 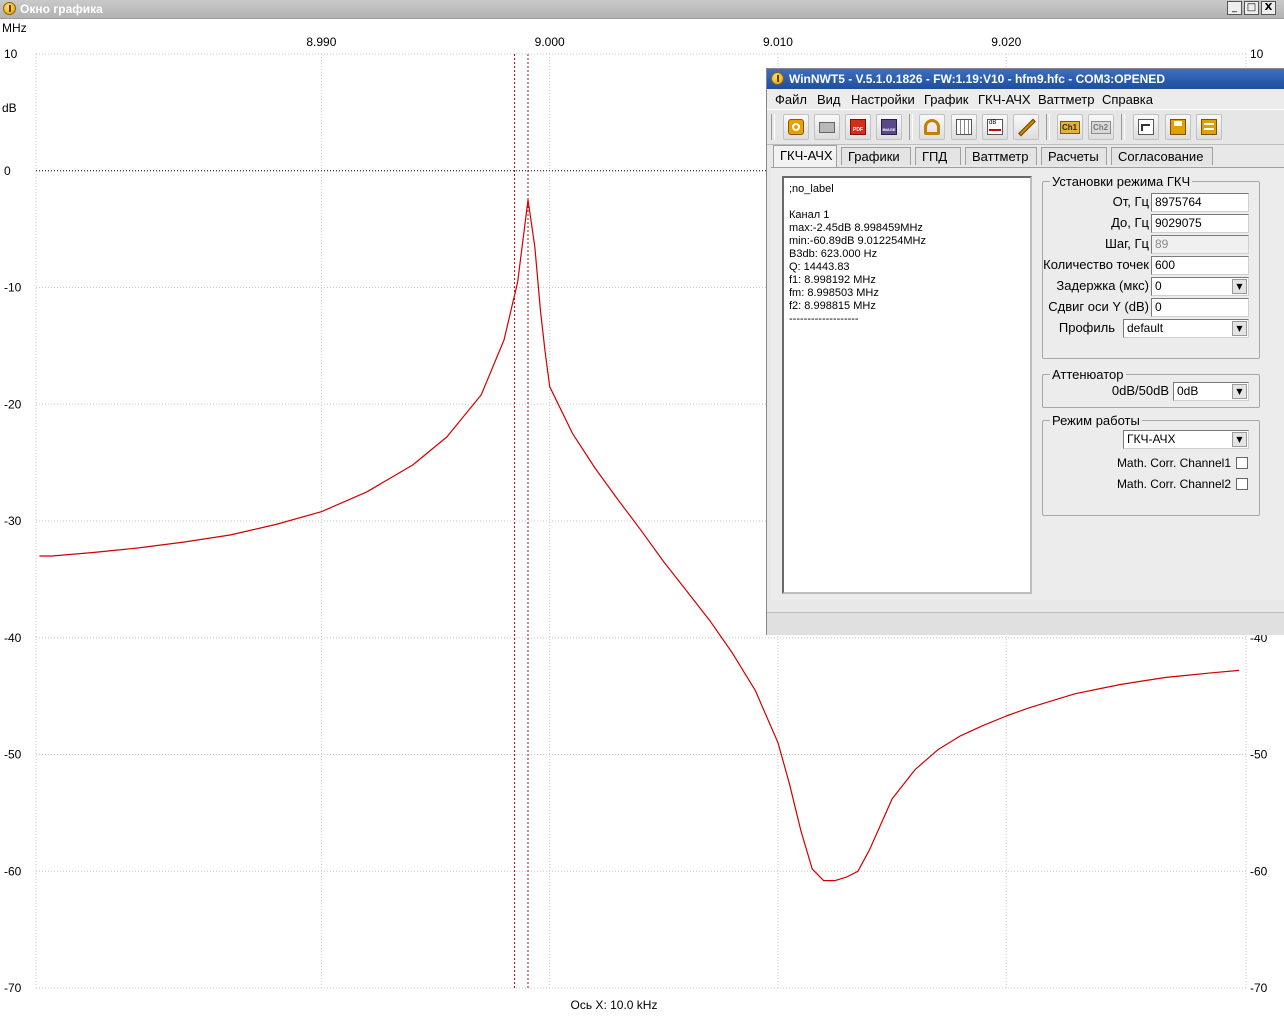 I want to click on to-frequency-input: 9029075, so click(x=1200, y=223).